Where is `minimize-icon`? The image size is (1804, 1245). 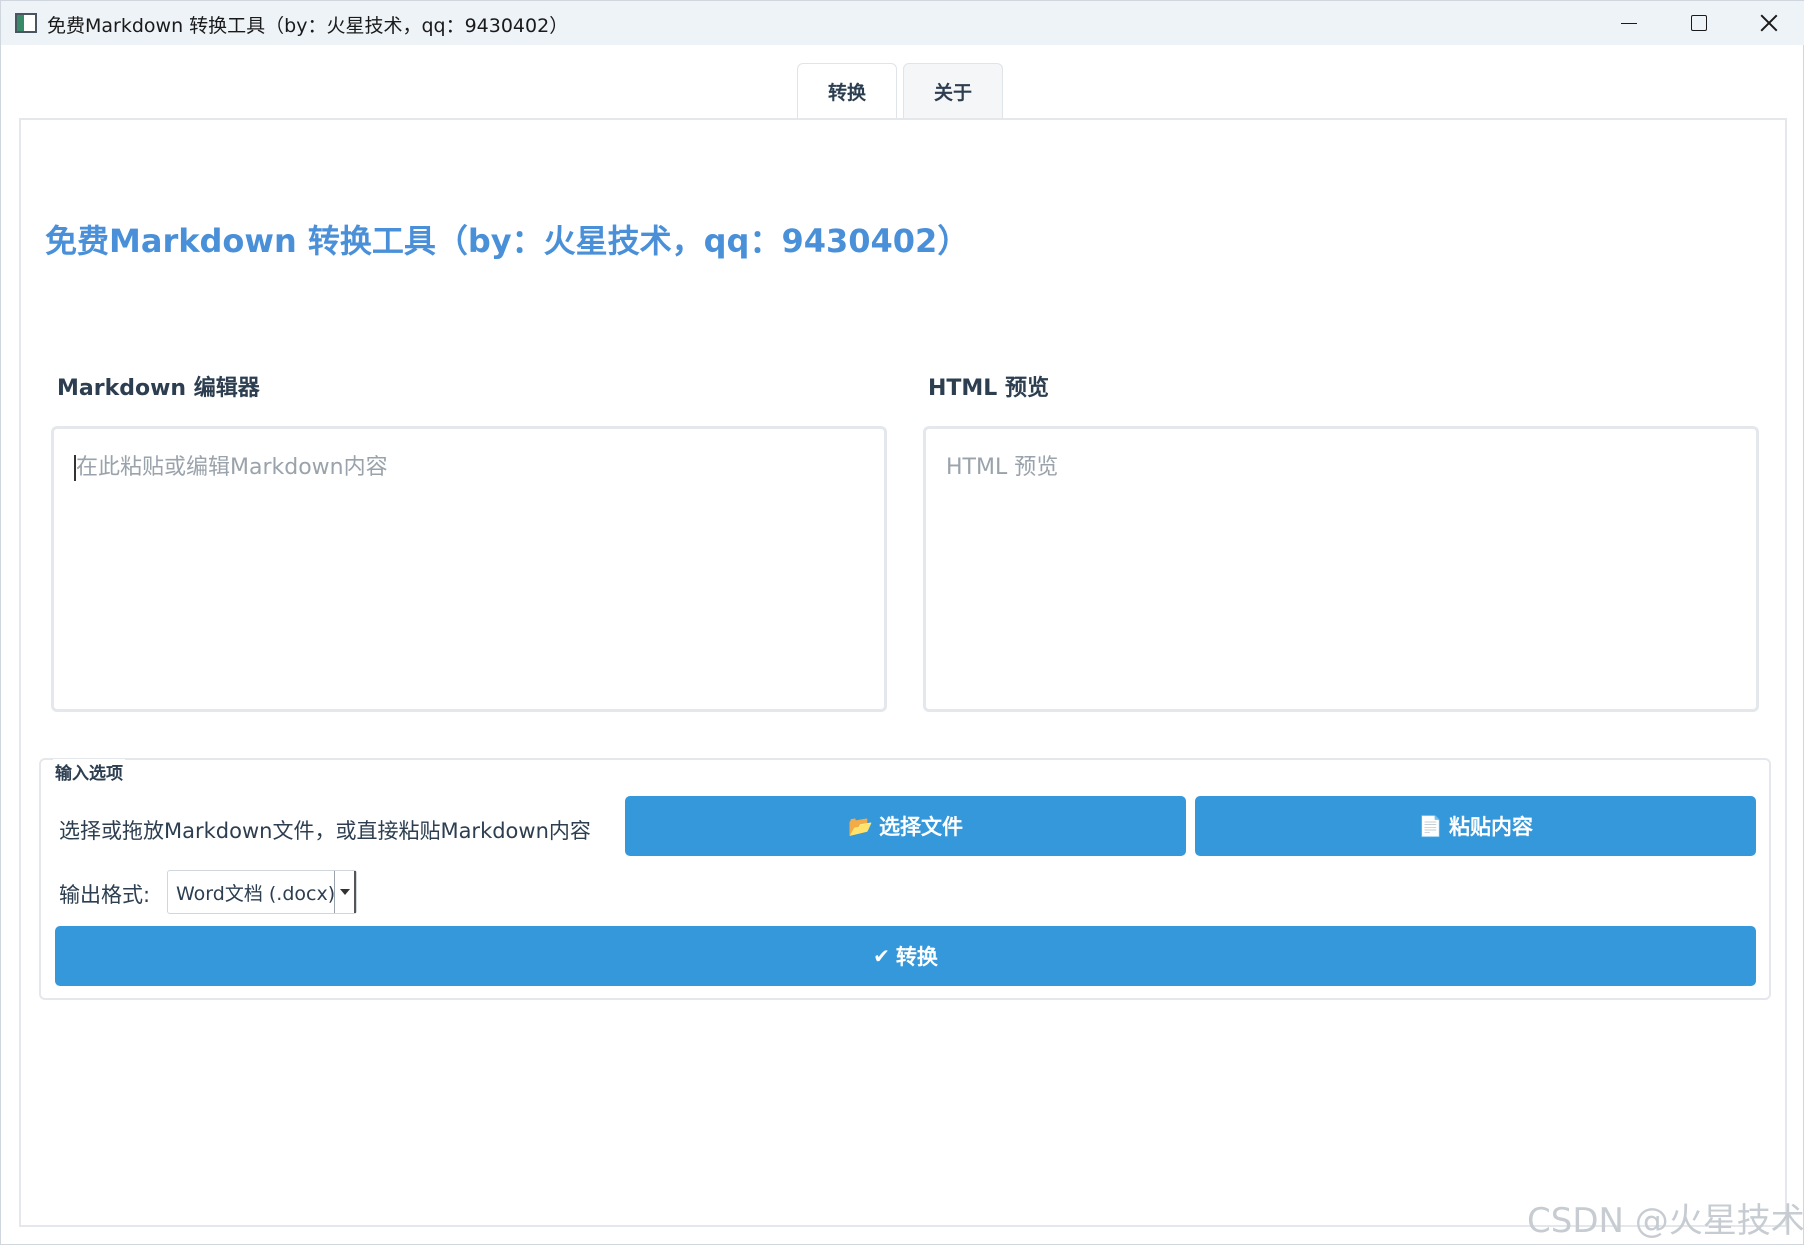 minimize-icon is located at coordinates (1629, 23).